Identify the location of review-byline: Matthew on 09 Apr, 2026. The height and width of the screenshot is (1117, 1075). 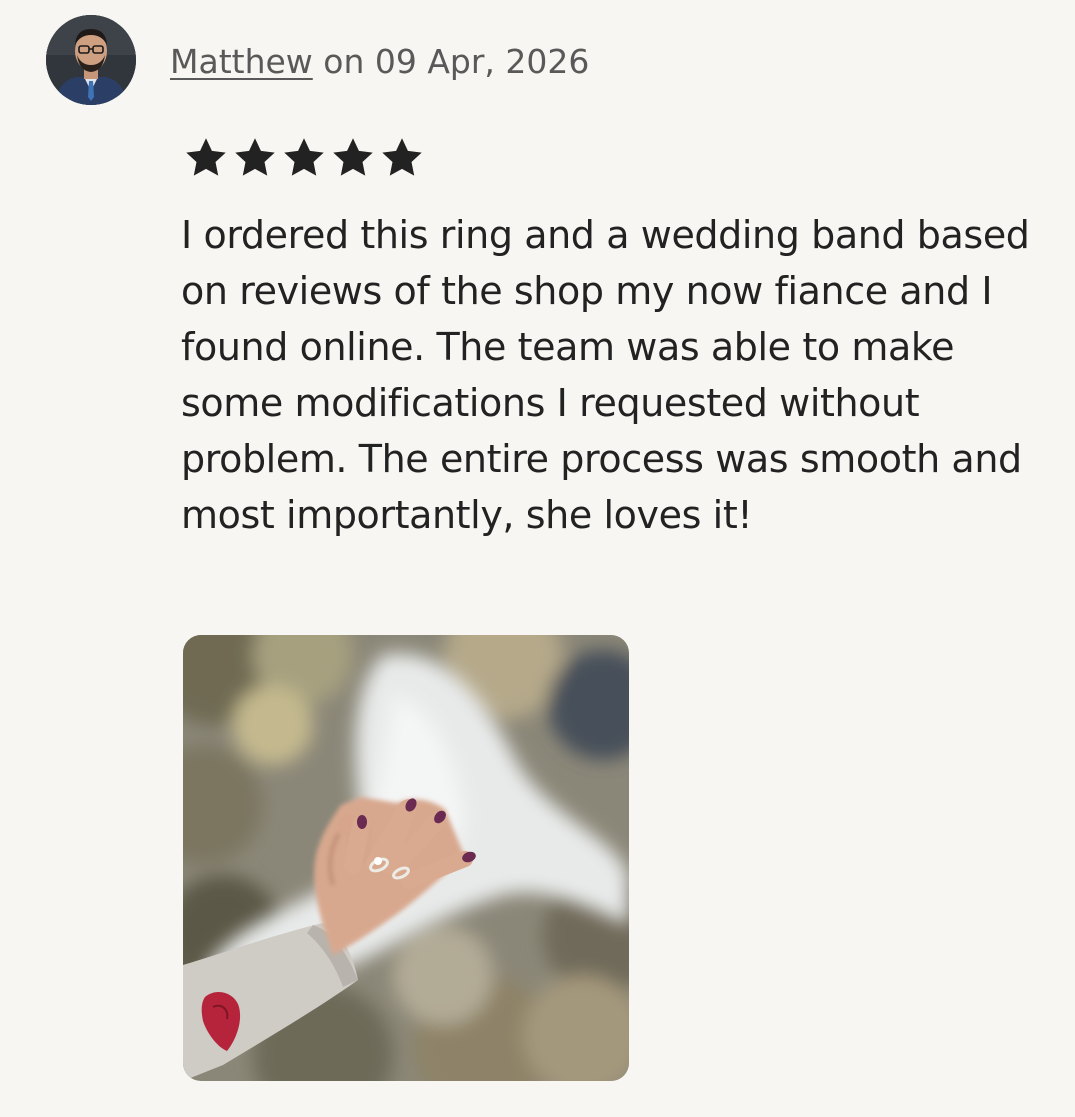
(379, 62).